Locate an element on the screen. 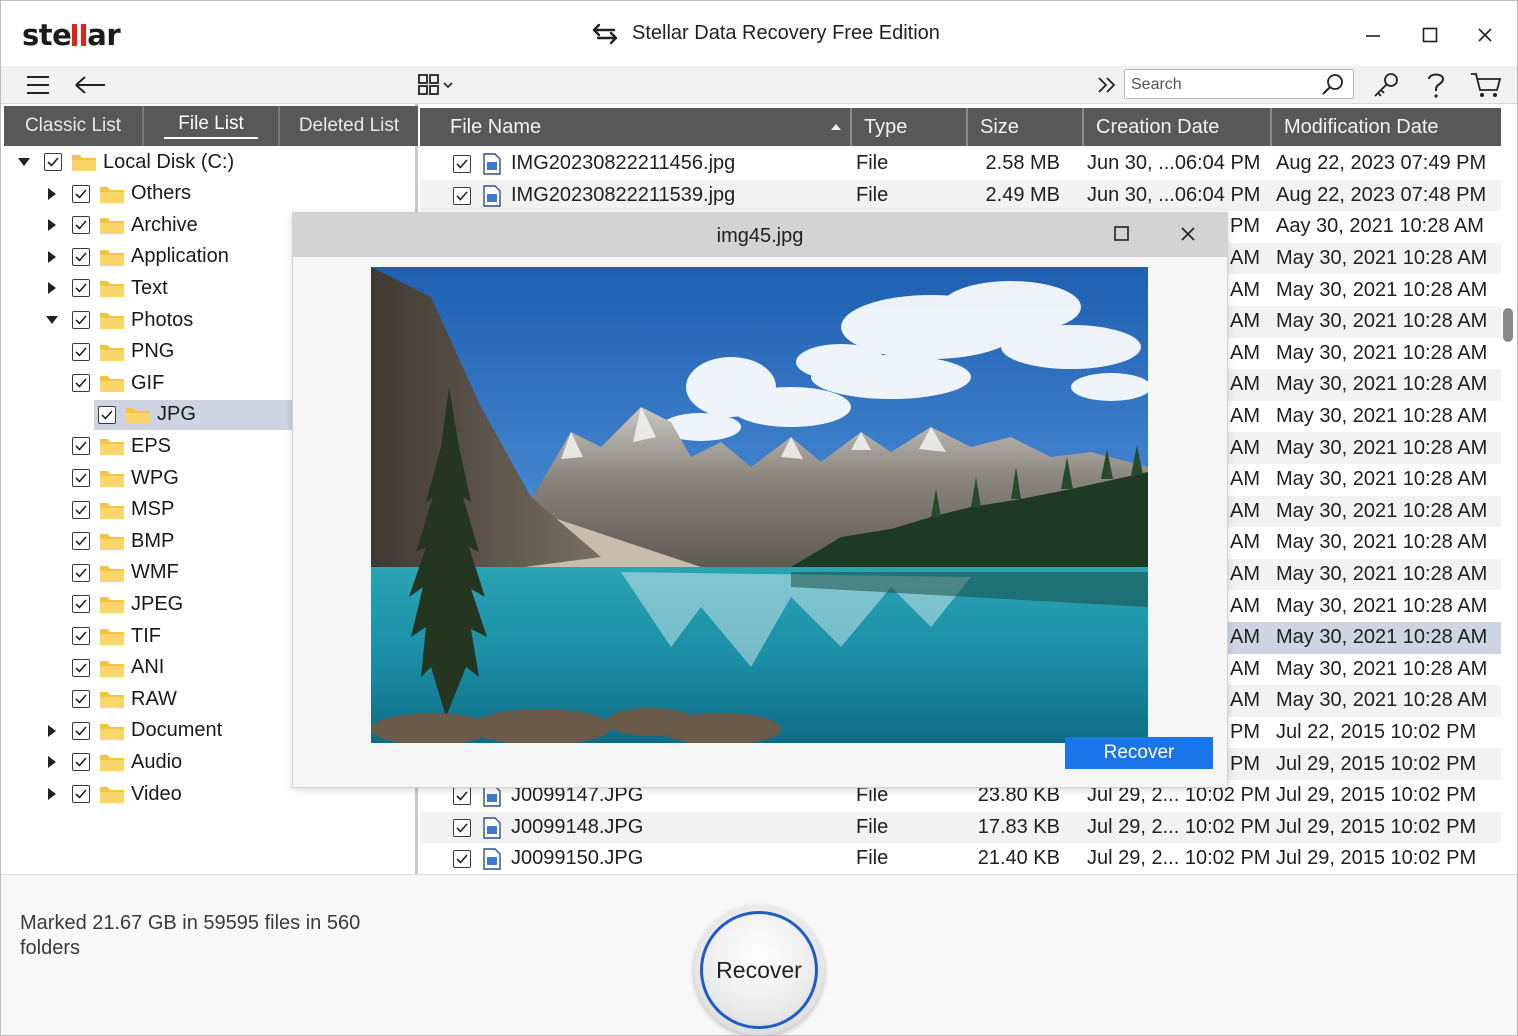 The width and height of the screenshot is (1518, 1036). file-modified: May 30, 2021 10:28 AM is located at coordinates (1382, 384).